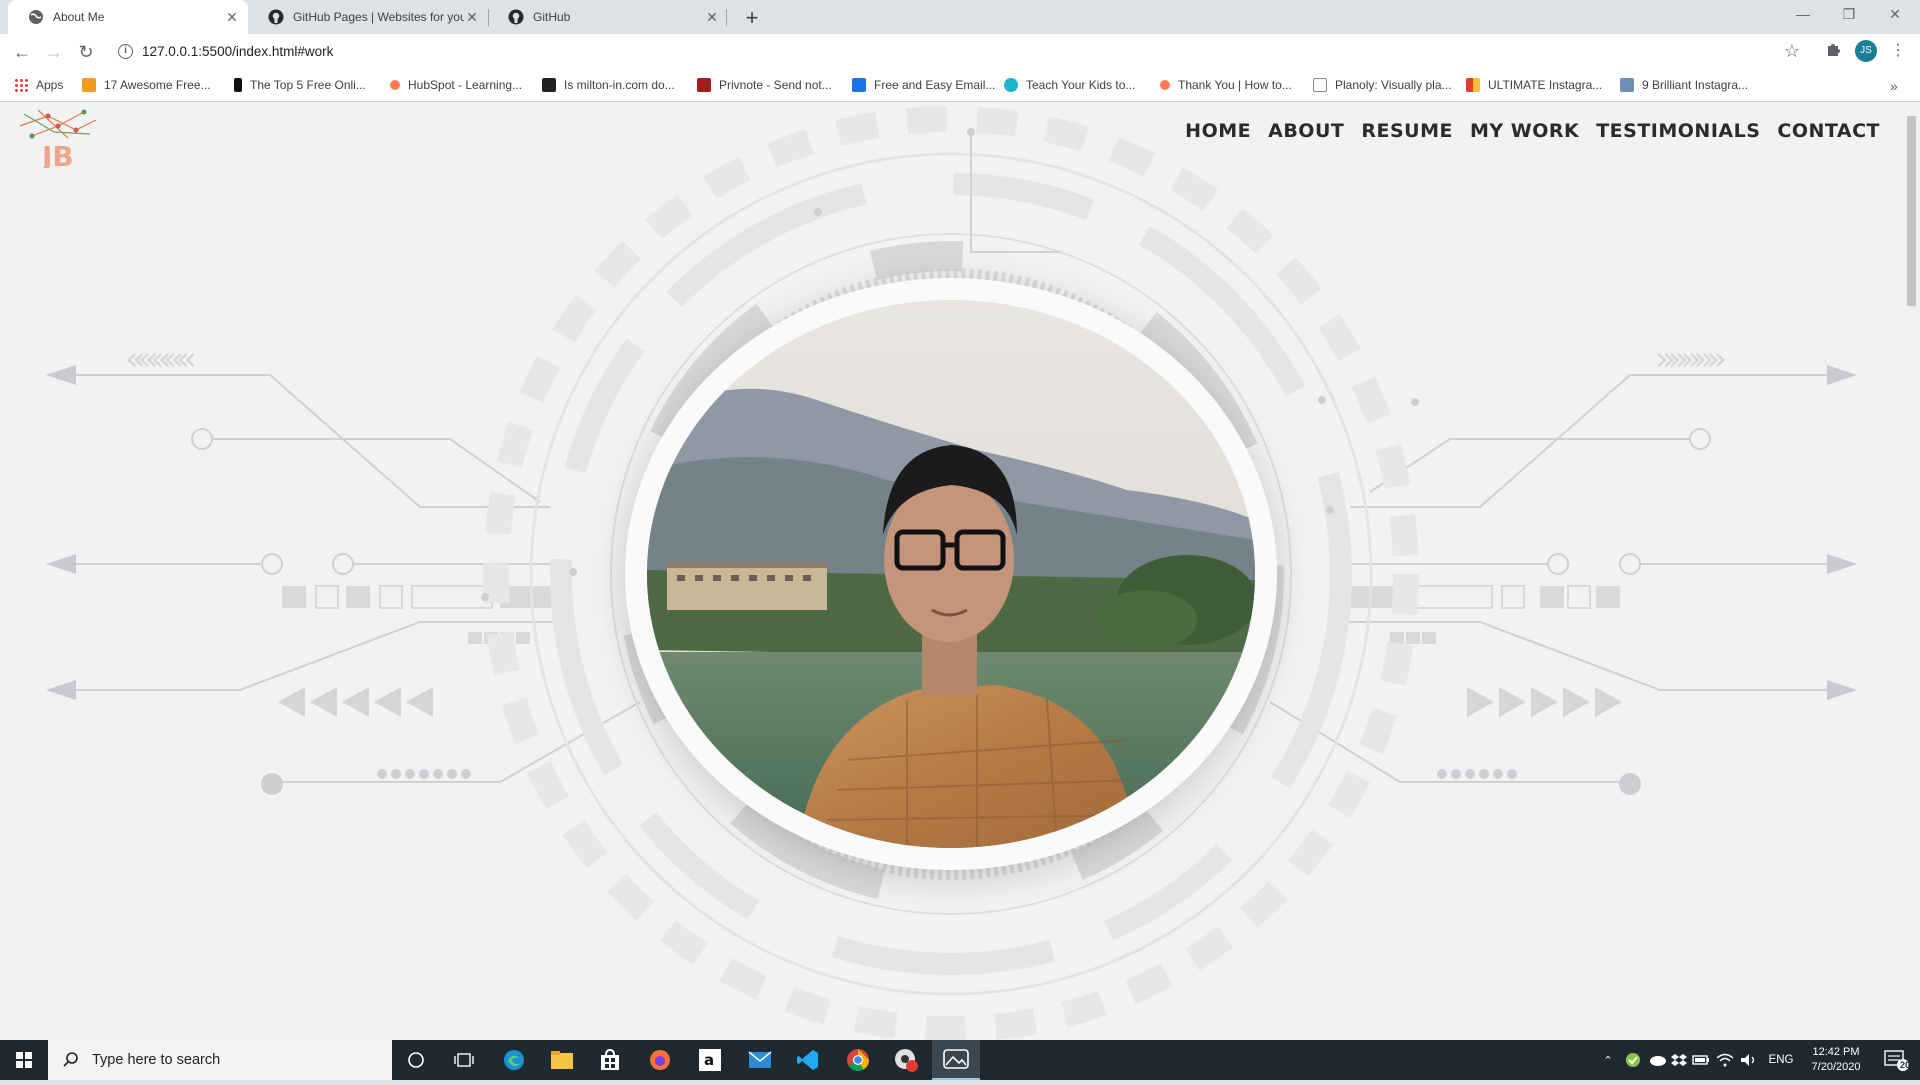 The height and width of the screenshot is (1085, 1920). I want to click on tab-github: GitHub ✕, so click(608, 17).